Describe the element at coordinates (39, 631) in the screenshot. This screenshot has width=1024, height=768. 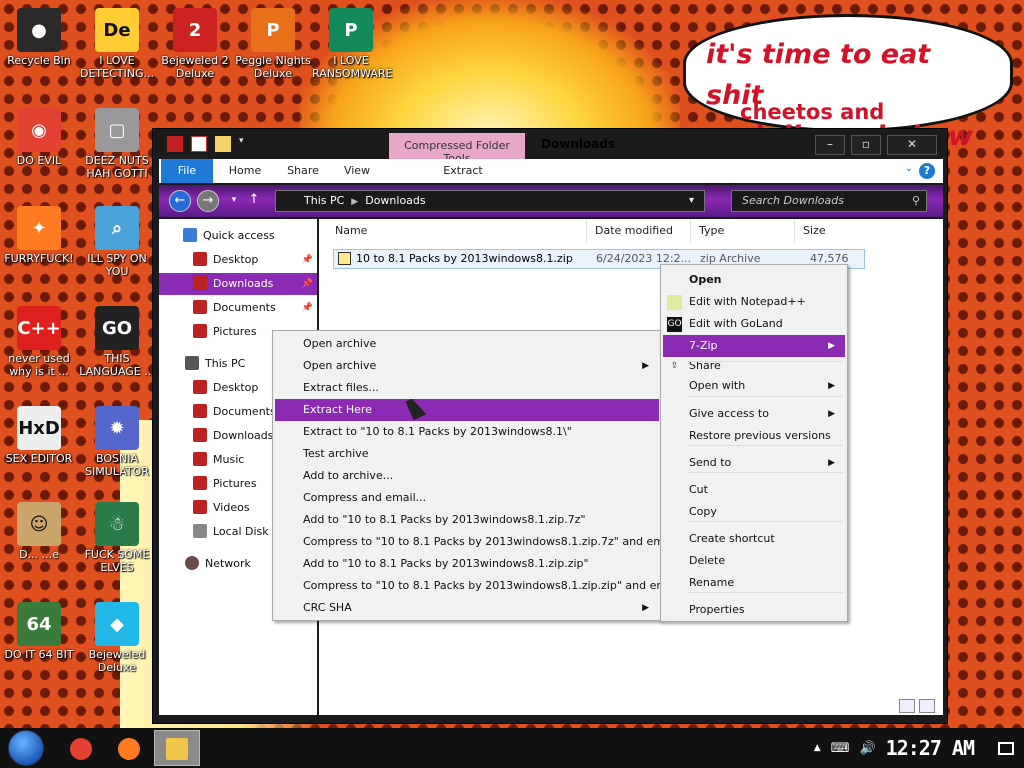
I see `desktop-icon-item: 64 DO IT 64 BIT` at that location.